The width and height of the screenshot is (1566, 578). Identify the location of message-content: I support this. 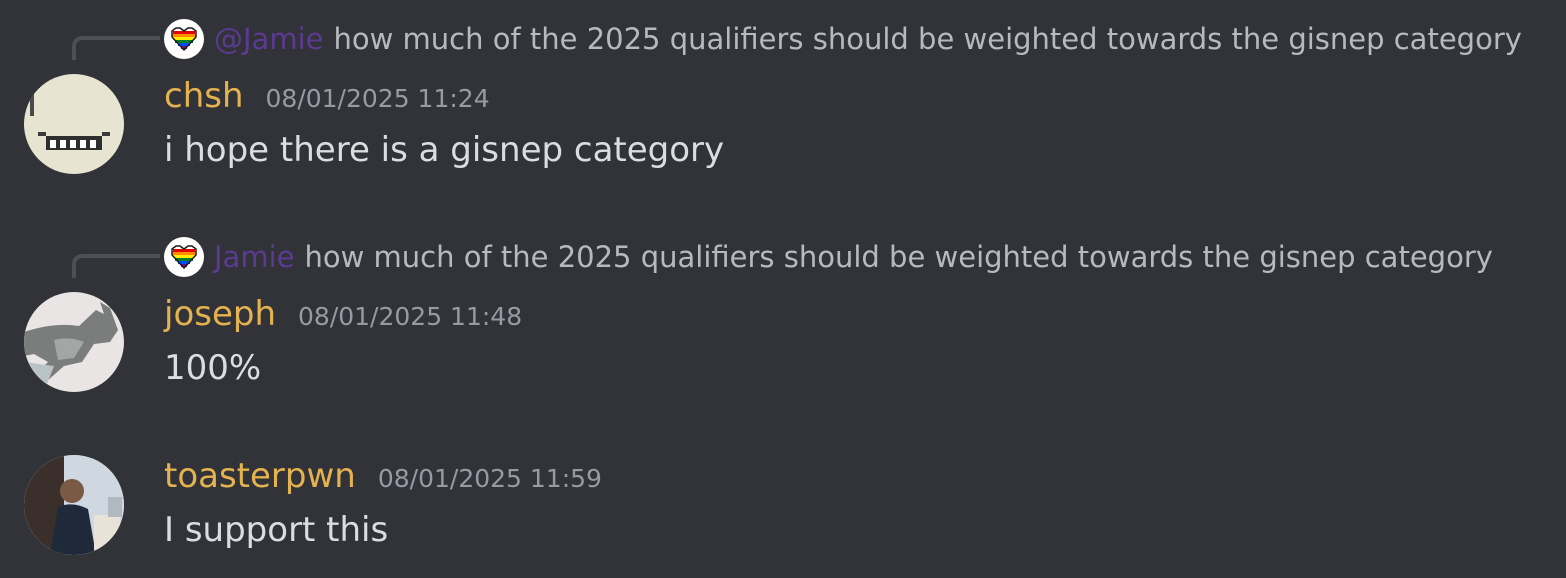
(276, 530).